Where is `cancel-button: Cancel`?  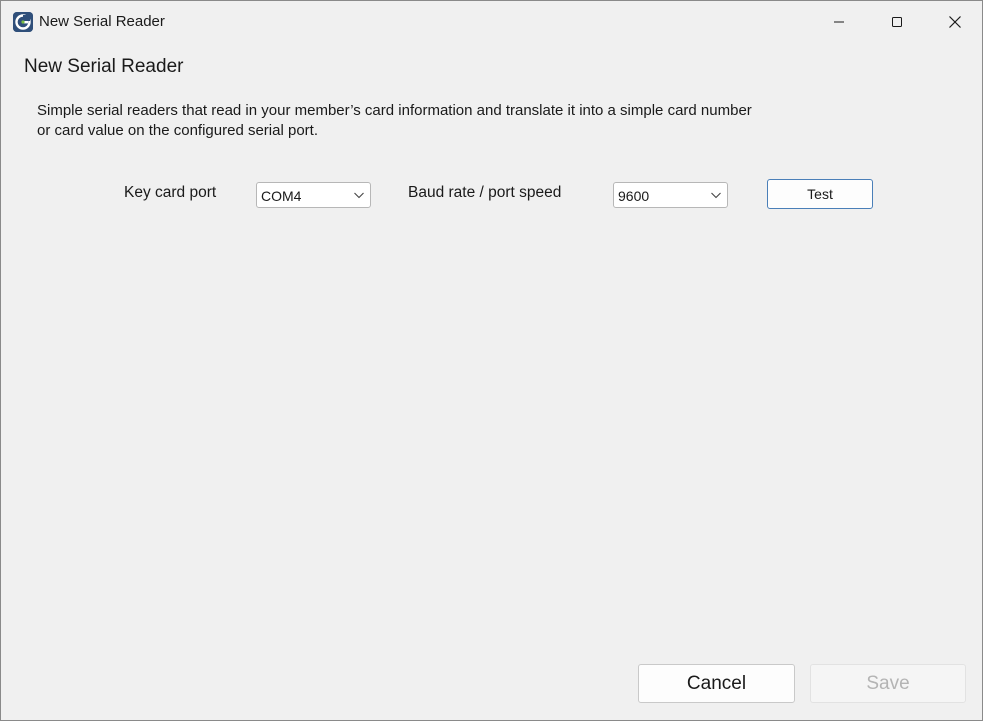
cancel-button: Cancel is located at coordinates (716, 683).